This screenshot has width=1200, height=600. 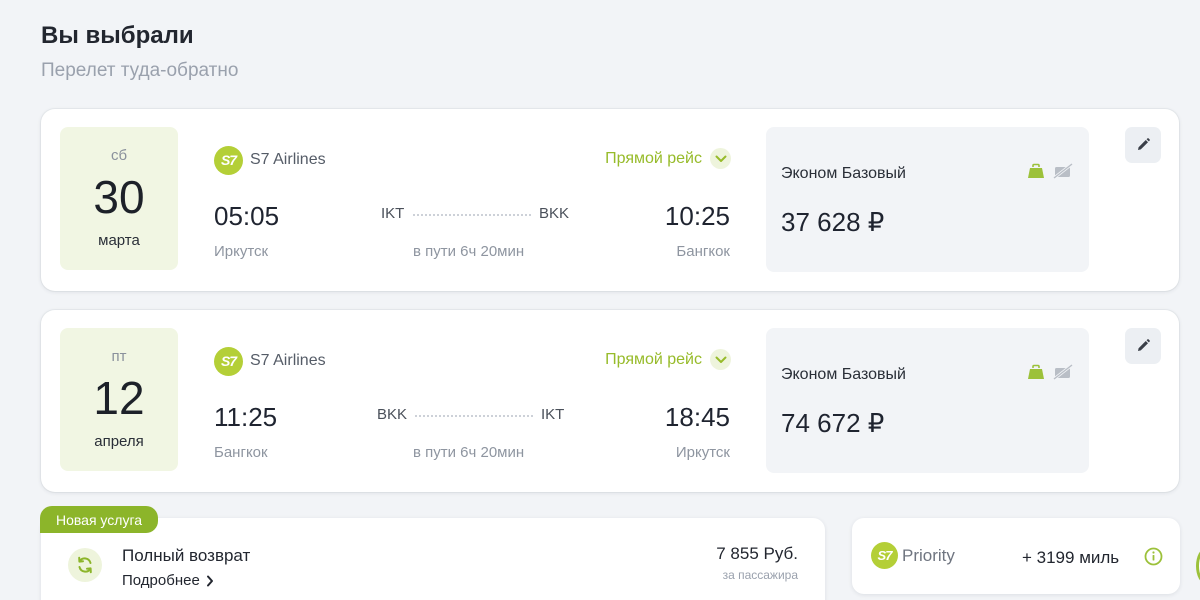 What do you see at coordinates (927, 199) in the screenshot?
I see `fare-box: Эконом Базовый 37 628 ₽` at bounding box center [927, 199].